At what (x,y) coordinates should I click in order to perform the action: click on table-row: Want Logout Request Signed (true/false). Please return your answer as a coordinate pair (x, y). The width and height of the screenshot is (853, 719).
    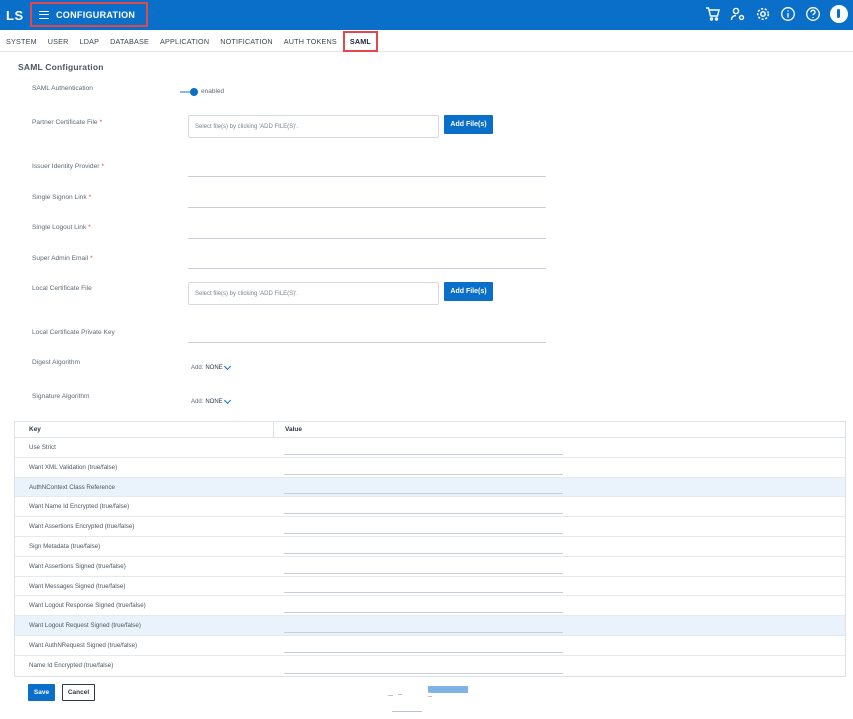
    Looking at the image, I should click on (430, 626).